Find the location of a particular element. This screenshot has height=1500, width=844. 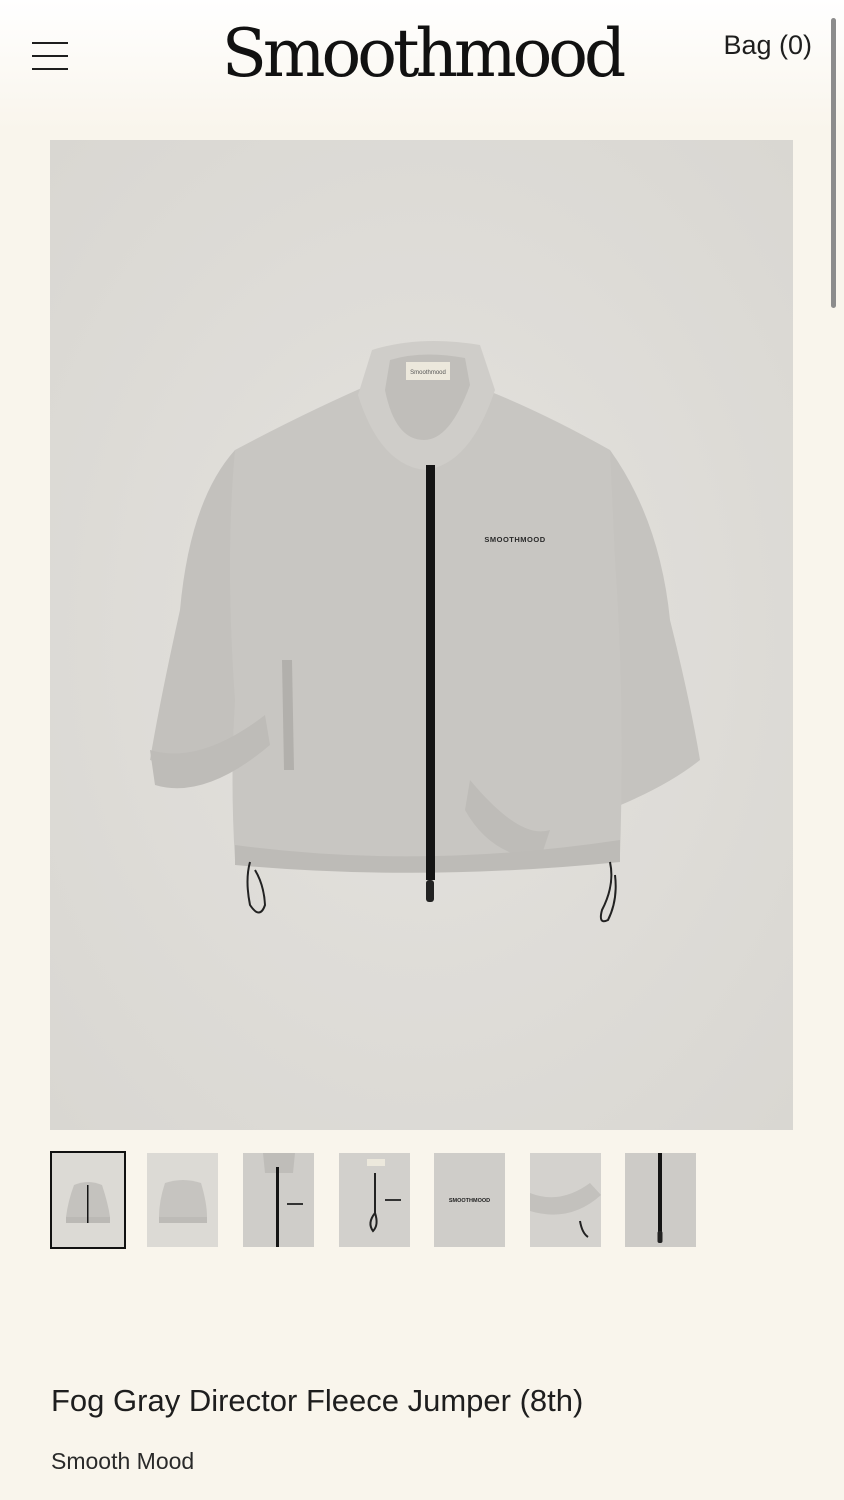

thumbnail-collar-label is located at coordinates (374, 1200).